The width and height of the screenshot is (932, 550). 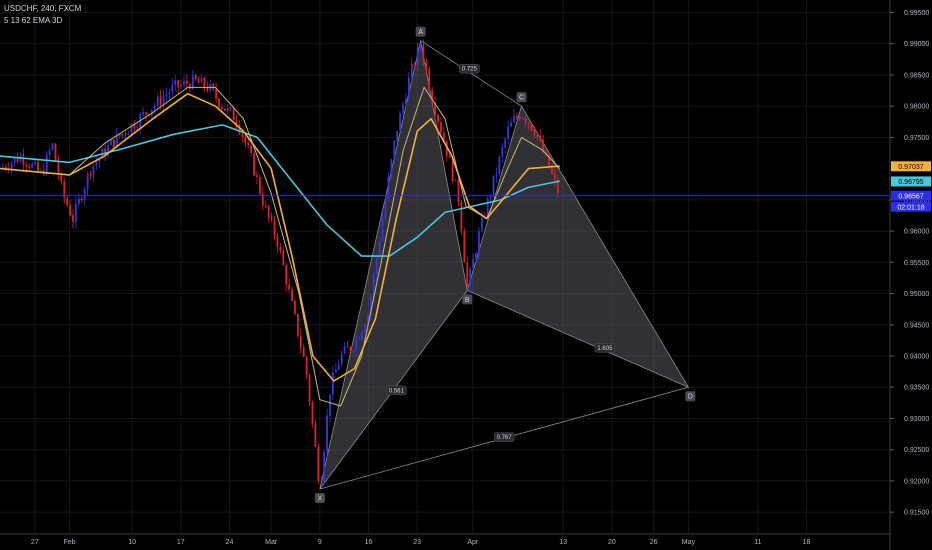 I want to click on price-badge-label: 02:01:18, so click(x=910, y=207).